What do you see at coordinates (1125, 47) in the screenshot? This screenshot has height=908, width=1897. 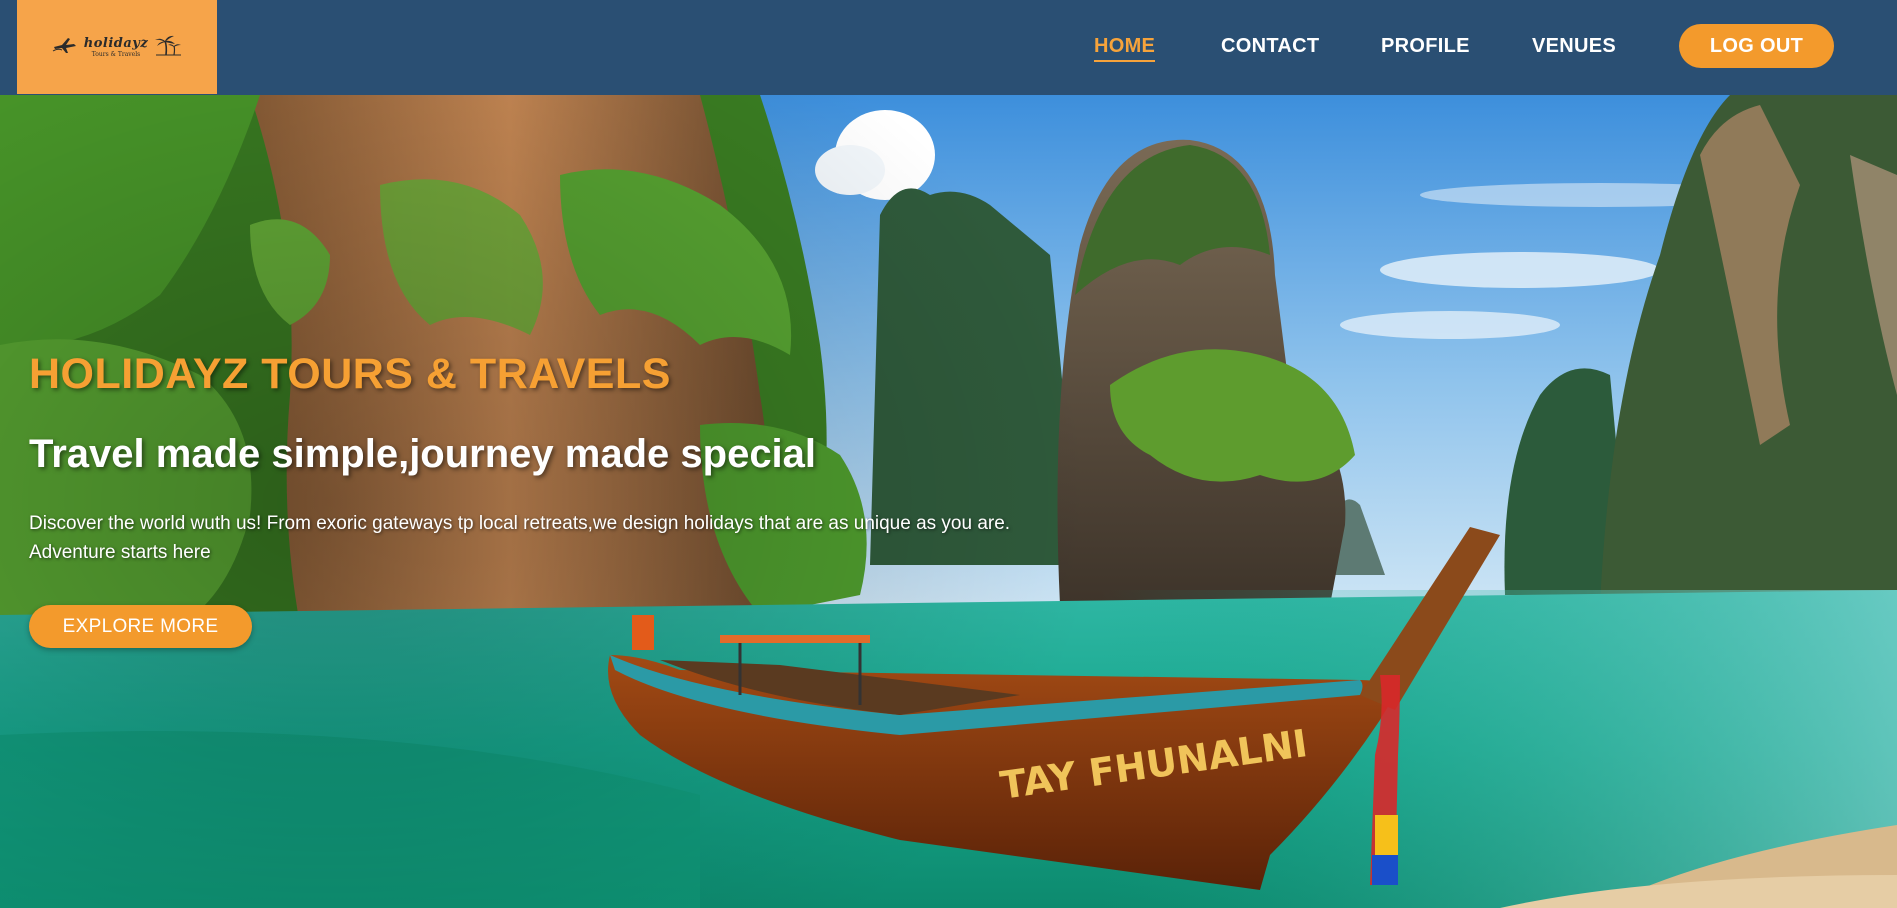 I see `nav-home-link: HOME` at bounding box center [1125, 47].